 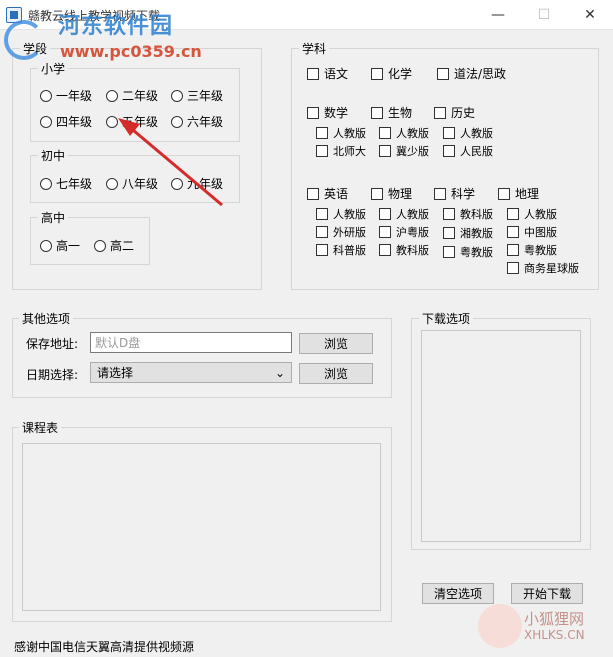 What do you see at coordinates (341, 232) in the screenshot?
I see `check-english-fltrp: 外研版` at bounding box center [341, 232].